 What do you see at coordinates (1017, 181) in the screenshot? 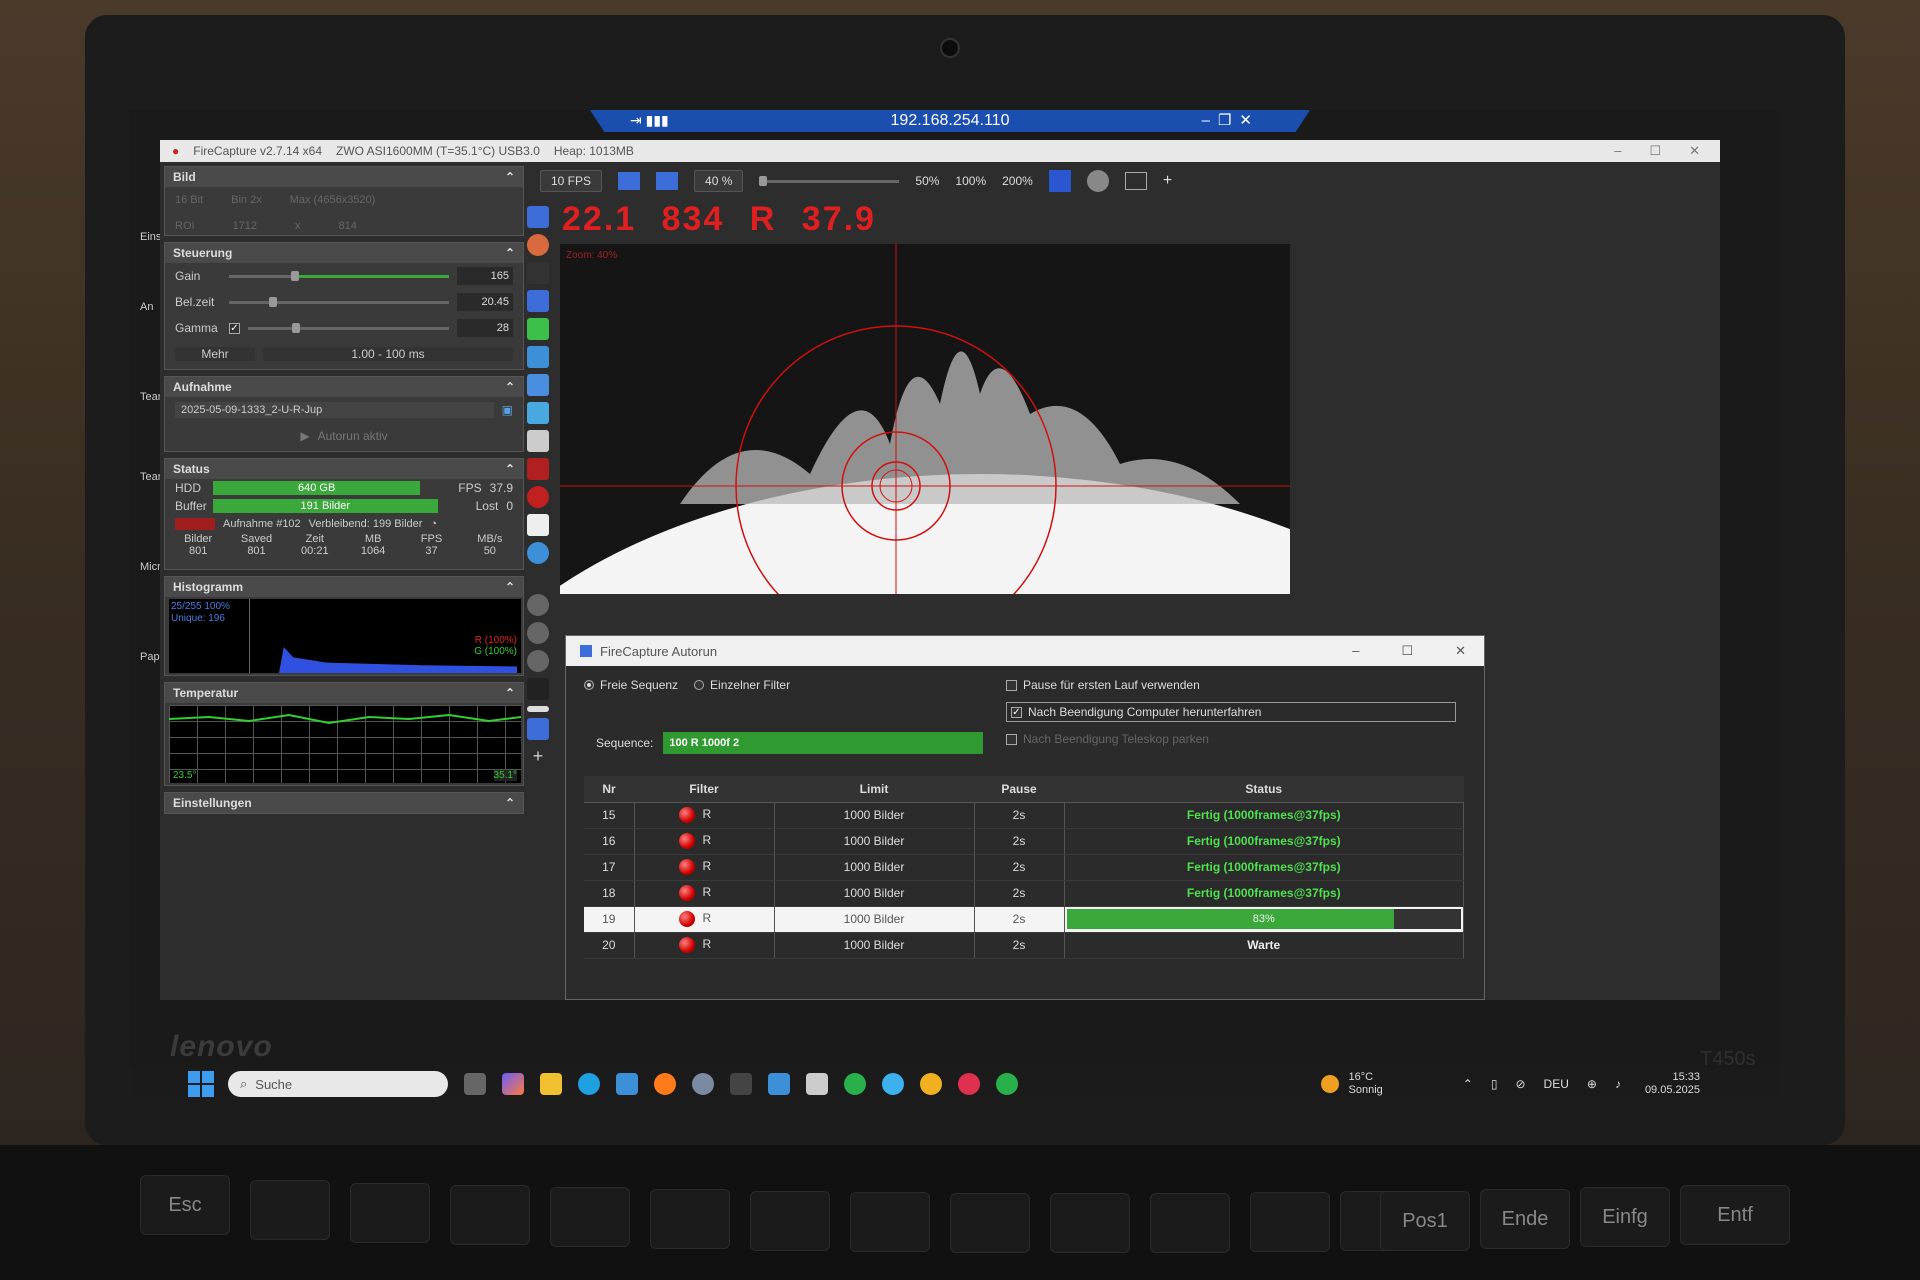
I see `zoom-200-button: 200%` at bounding box center [1017, 181].